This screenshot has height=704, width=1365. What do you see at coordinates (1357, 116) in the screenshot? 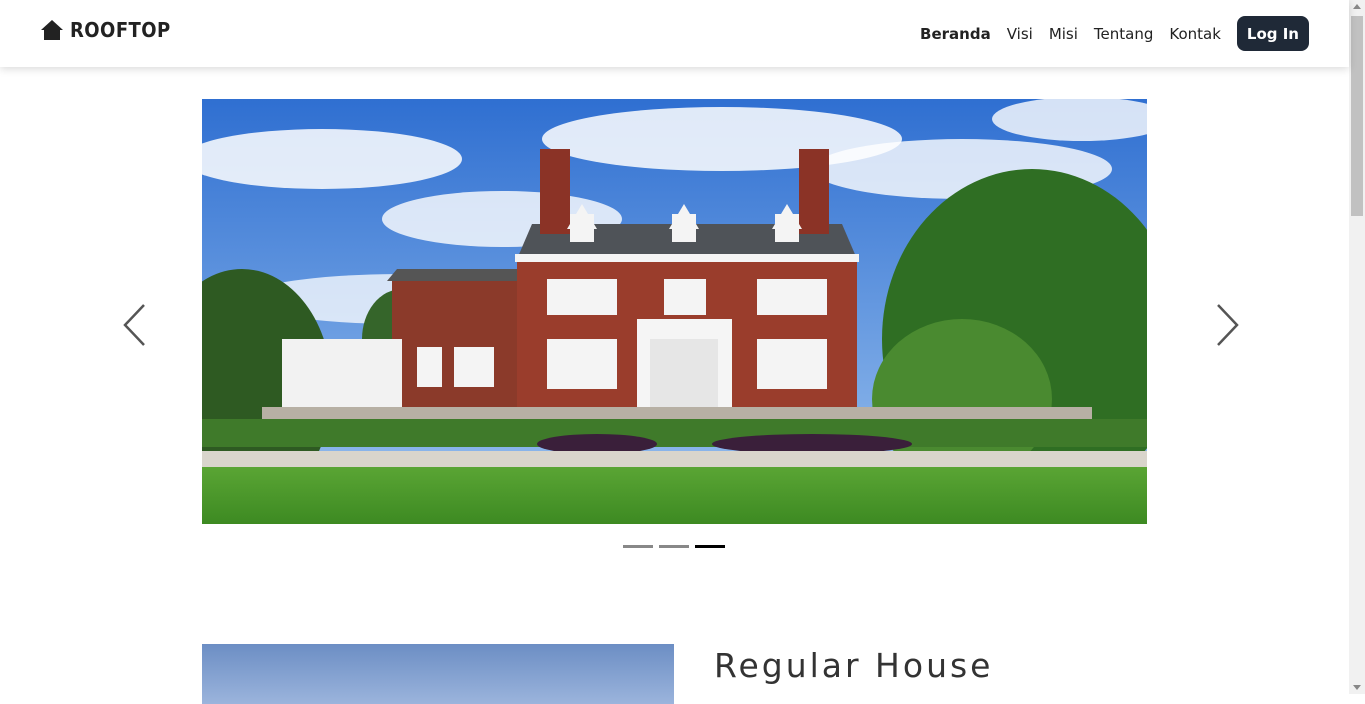
I see `scroll-thumb` at bounding box center [1357, 116].